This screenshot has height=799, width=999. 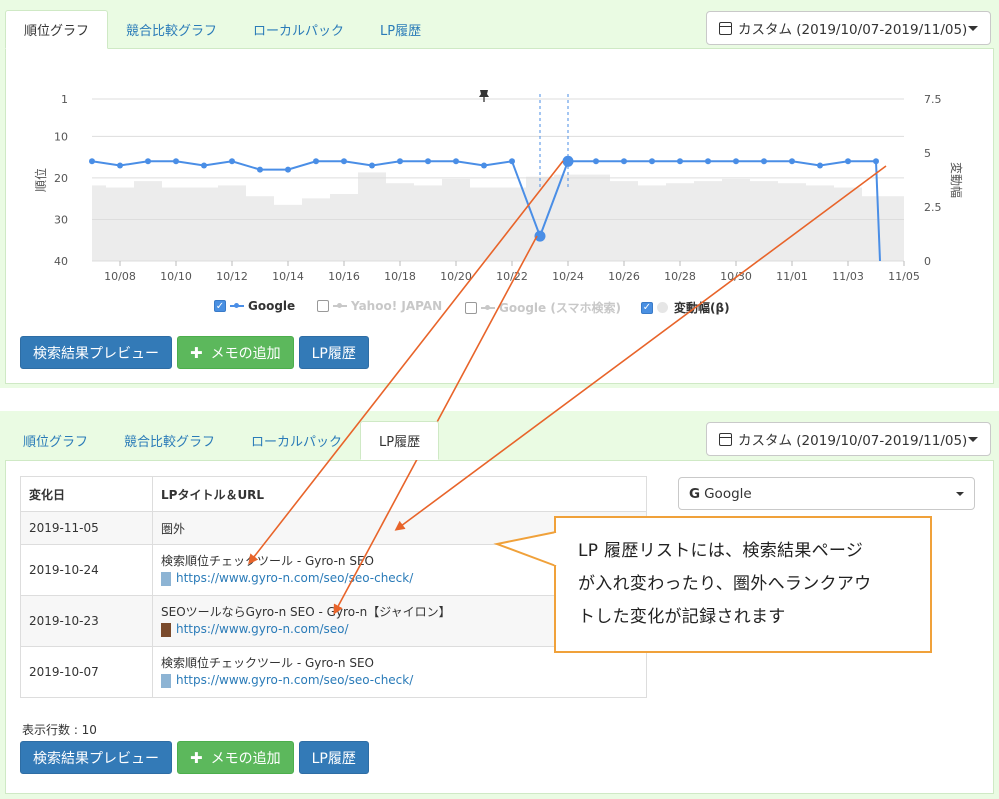 I want to click on tab-lp-history: LP履歴, so click(x=400, y=440).